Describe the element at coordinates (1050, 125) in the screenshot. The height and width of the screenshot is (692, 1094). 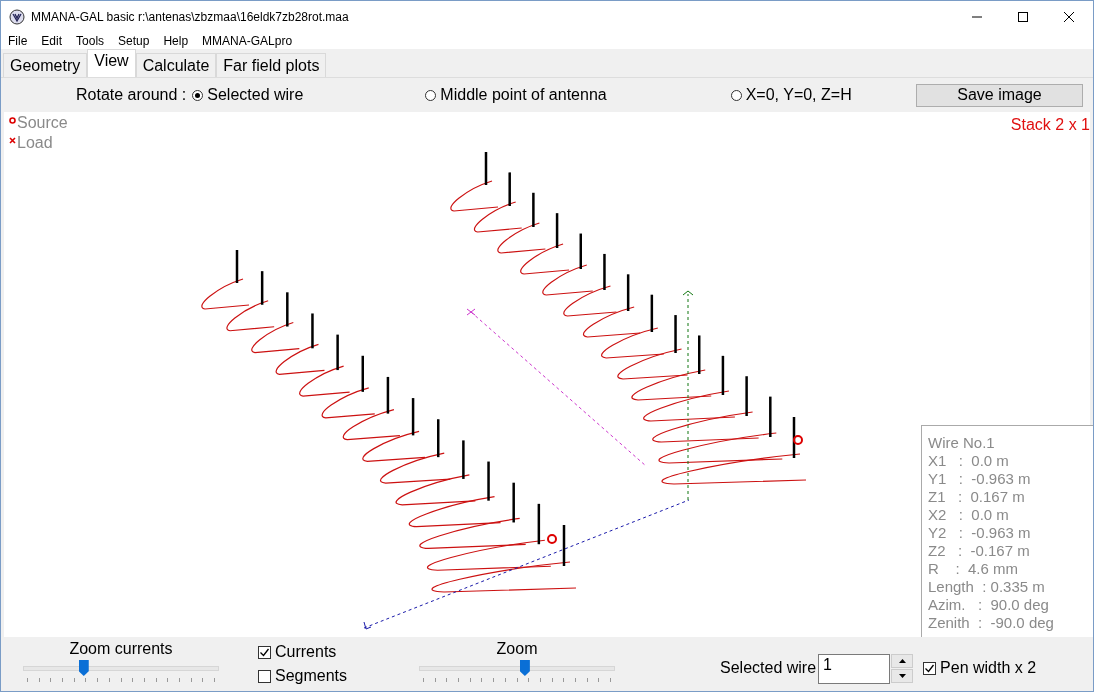
I see `stack-label: Stack 2 x 1` at that location.